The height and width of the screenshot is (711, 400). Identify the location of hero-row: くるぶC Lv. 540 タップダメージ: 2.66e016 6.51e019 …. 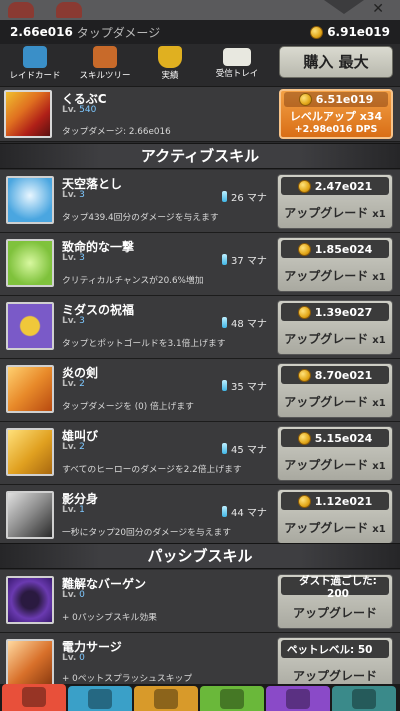
(200, 114).